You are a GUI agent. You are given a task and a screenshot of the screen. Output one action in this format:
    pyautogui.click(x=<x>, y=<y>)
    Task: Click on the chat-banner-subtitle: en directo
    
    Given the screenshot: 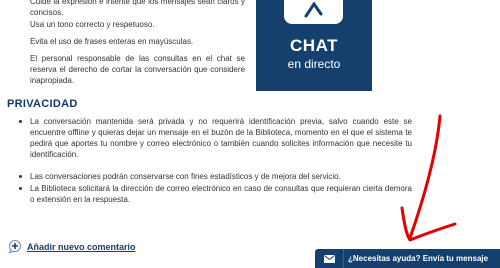 What is the action you would take?
    pyautogui.click(x=314, y=64)
    